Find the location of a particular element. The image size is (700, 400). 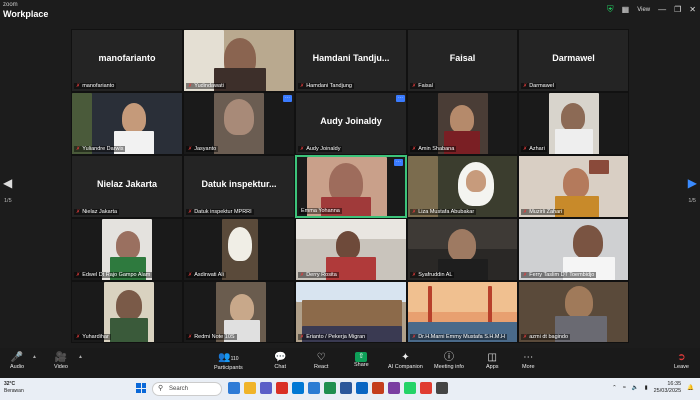

tray-chevron-icon: ⌃ is located at coordinates (614, 388).